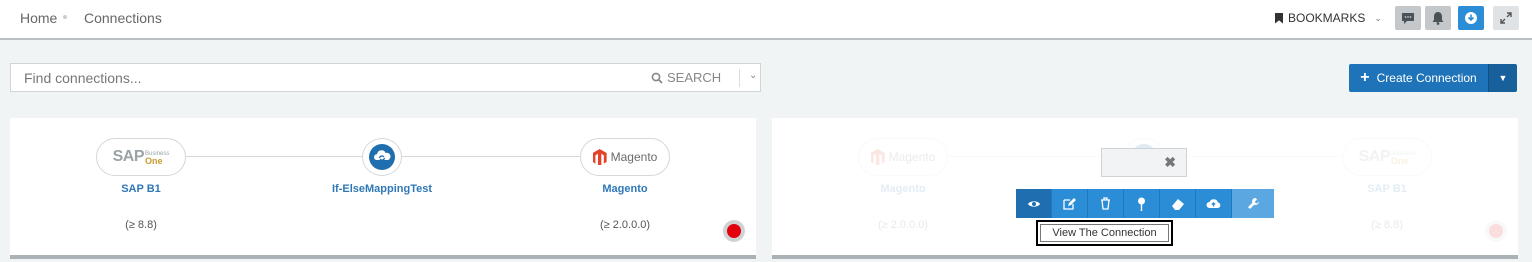  I want to click on source-app-name: SAP B1, so click(141, 189).